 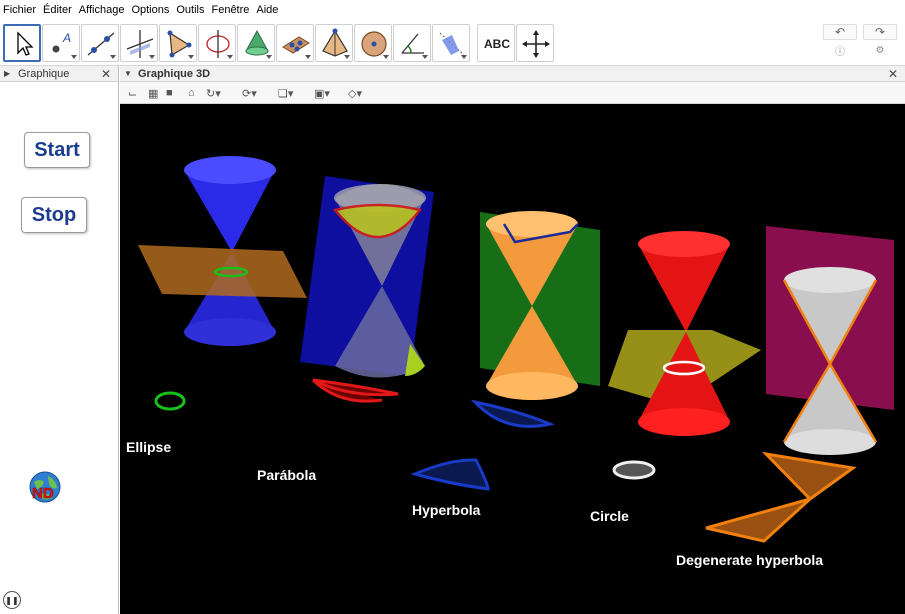 I want to click on pause-animation-button: ❚❚, so click(x=12, y=600).